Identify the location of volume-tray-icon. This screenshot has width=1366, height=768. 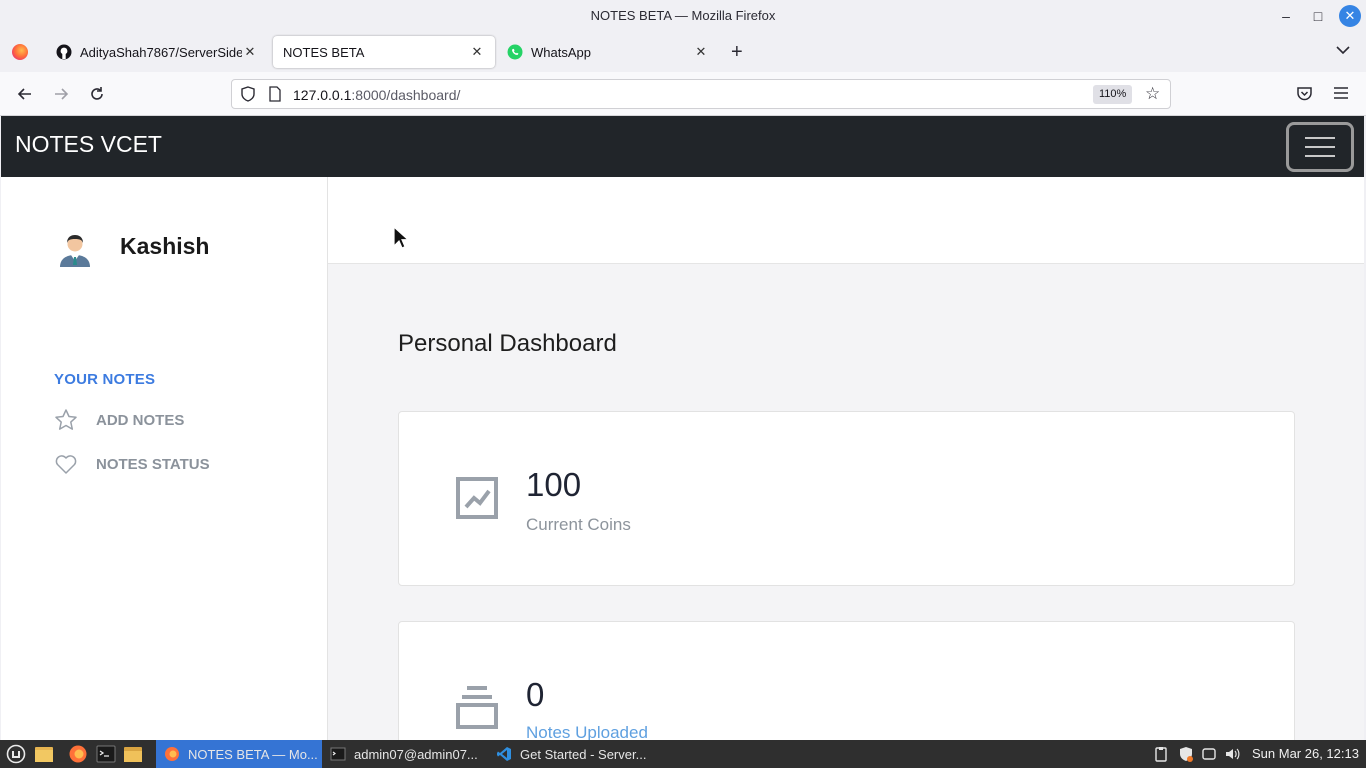
(1232, 754).